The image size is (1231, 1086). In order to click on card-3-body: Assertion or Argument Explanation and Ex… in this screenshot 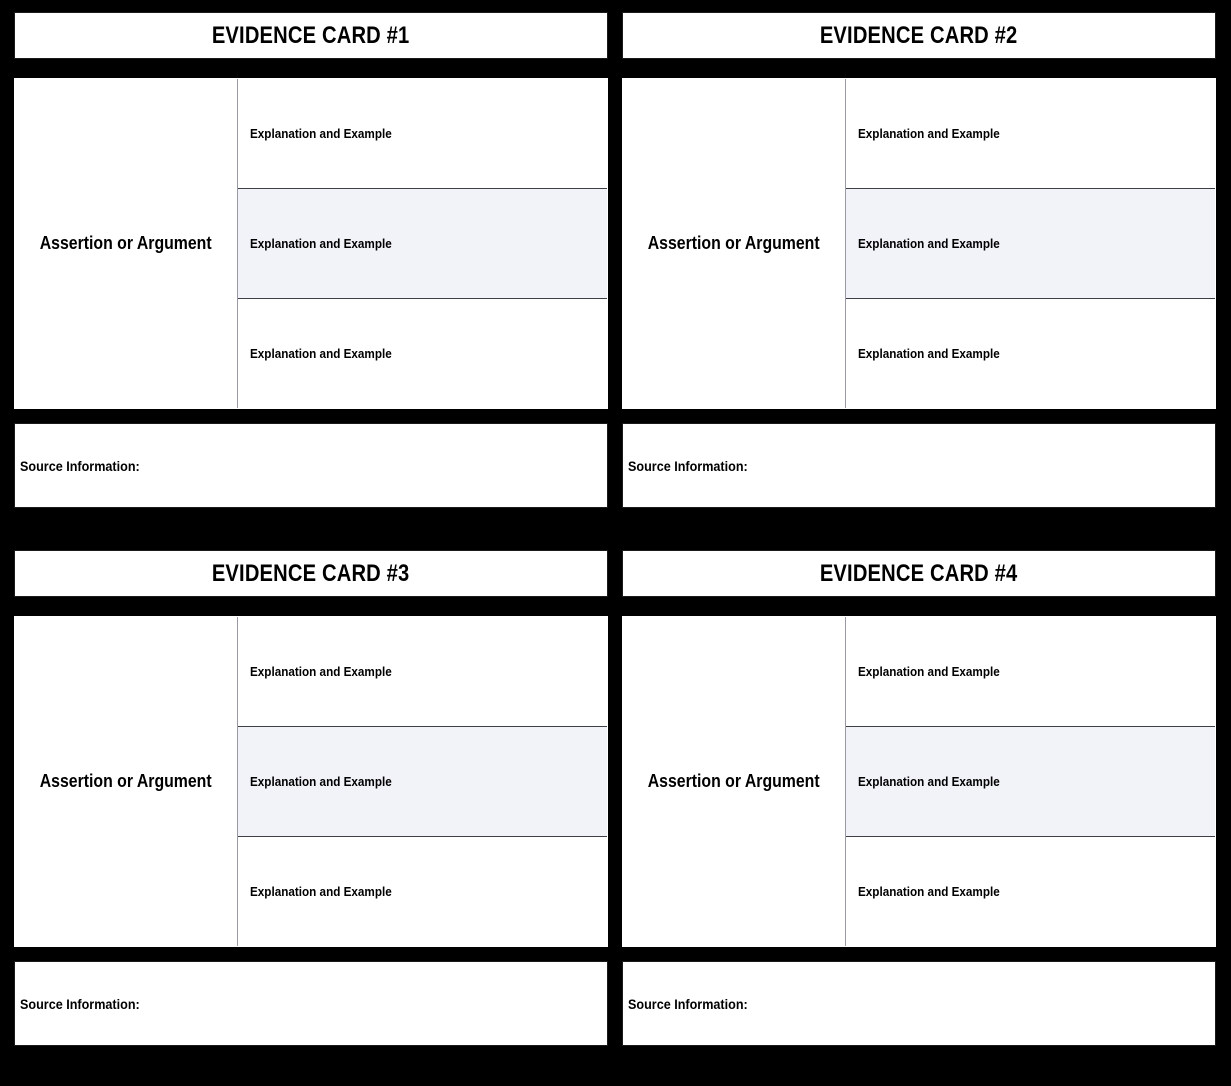, I will do `click(311, 781)`.